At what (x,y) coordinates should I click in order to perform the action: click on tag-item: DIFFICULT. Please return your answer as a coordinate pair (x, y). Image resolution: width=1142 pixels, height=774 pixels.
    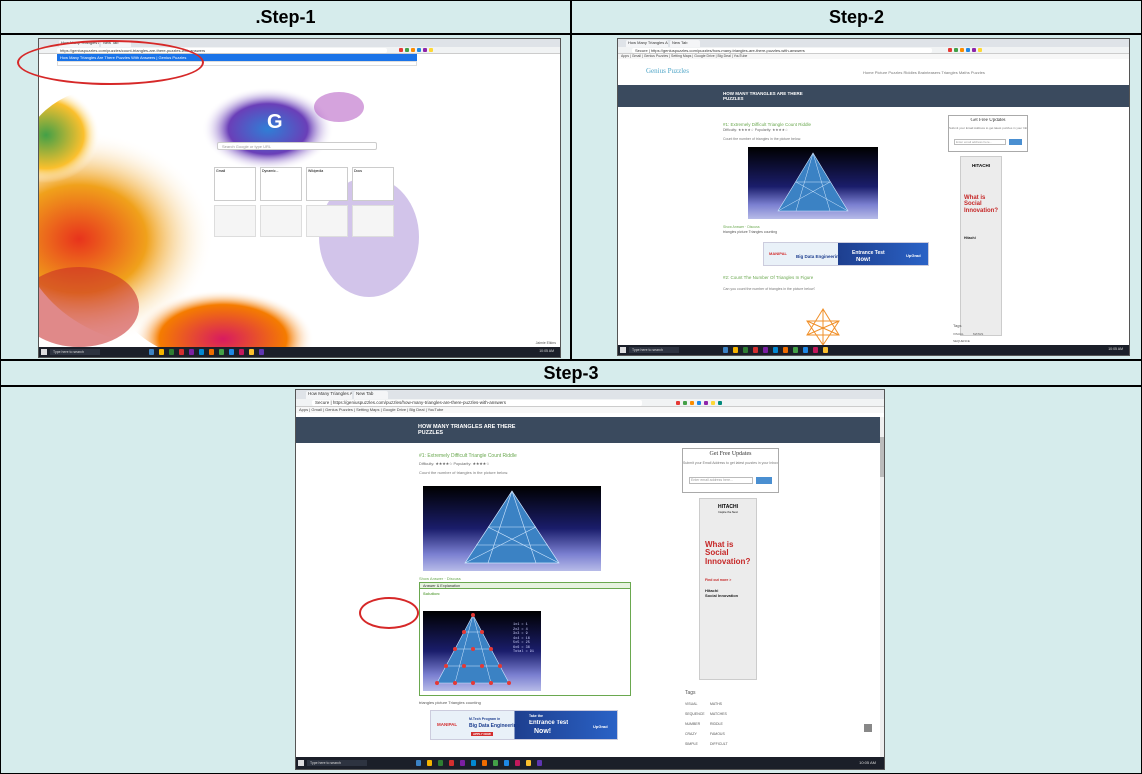
    Looking at the image, I should click on (719, 744).